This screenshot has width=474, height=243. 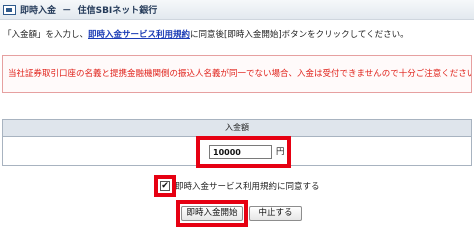 I want to click on amount-highlight, so click(x=243, y=152).